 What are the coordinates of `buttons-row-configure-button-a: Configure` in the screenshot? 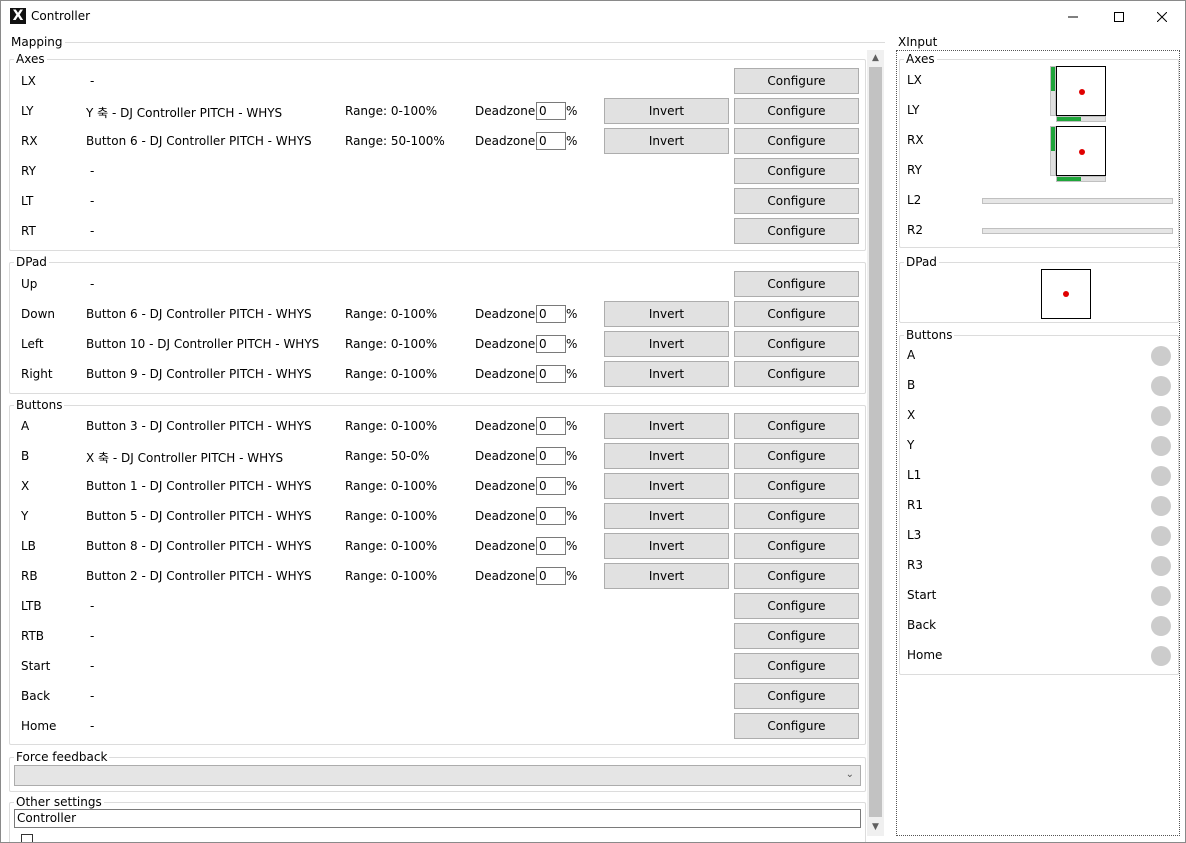 It's located at (796, 426).